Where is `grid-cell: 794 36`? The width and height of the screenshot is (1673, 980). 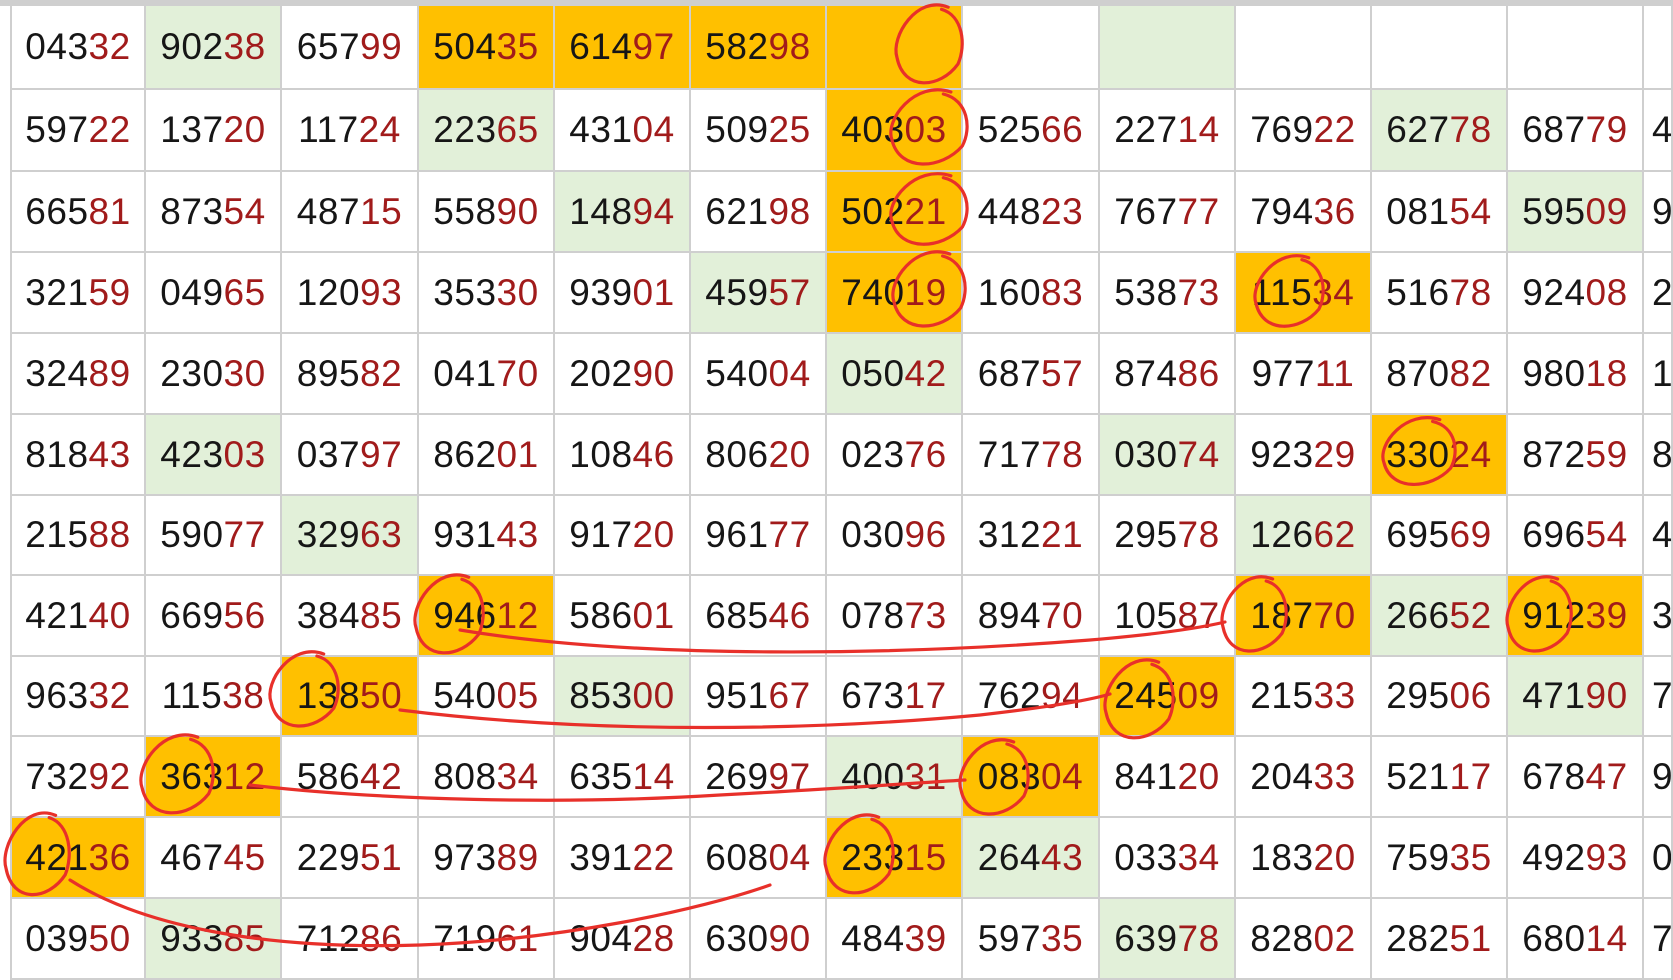
grid-cell: 794 36 is located at coordinates (1304, 212).